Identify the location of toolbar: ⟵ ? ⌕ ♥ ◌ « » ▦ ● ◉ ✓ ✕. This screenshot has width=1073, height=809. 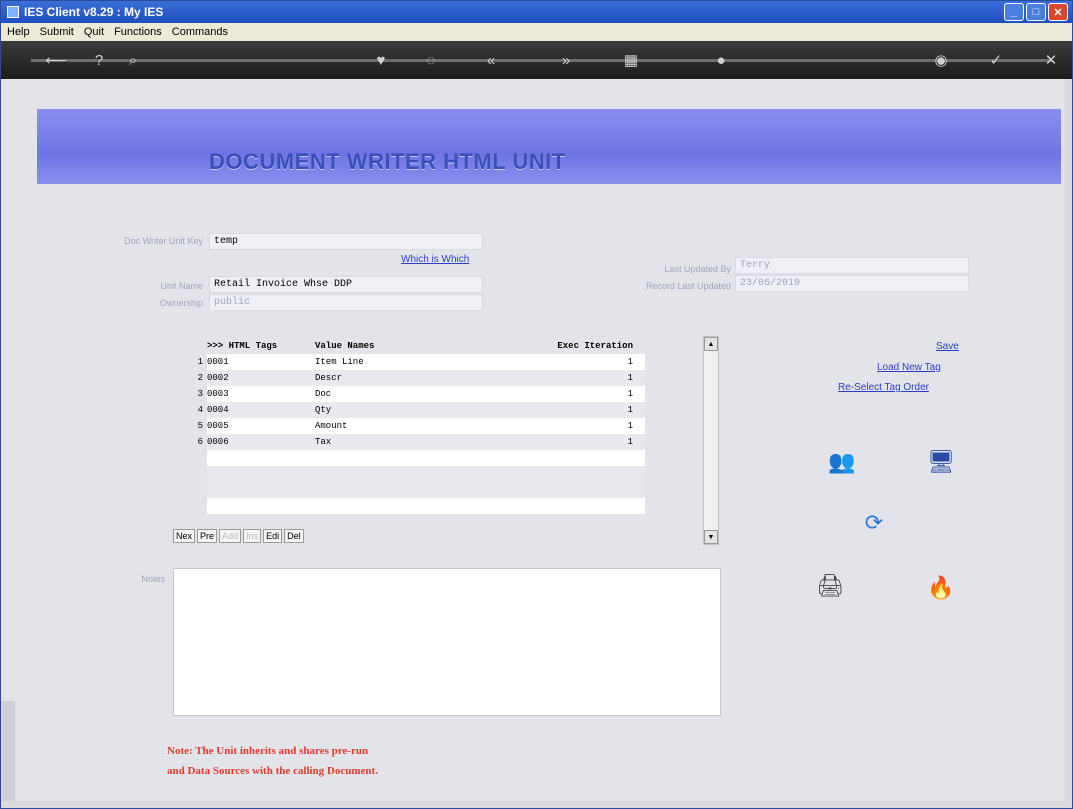
(536, 60).